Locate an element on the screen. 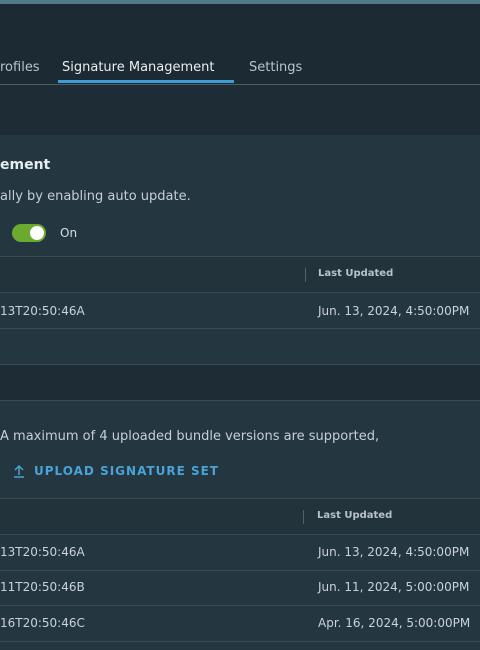 The image size is (480, 650). table2-row-updated: Jun. 13, 2024, 4:50:00PM is located at coordinates (394, 552).